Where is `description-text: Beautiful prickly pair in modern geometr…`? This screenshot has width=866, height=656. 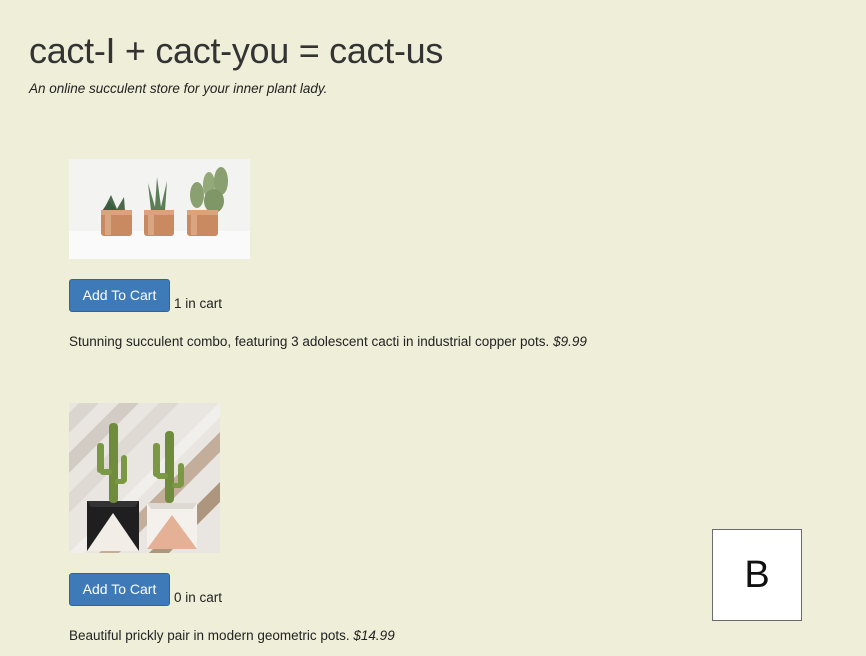
description-text: Beautiful prickly pair in modern geometr… is located at coordinates (209, 635).